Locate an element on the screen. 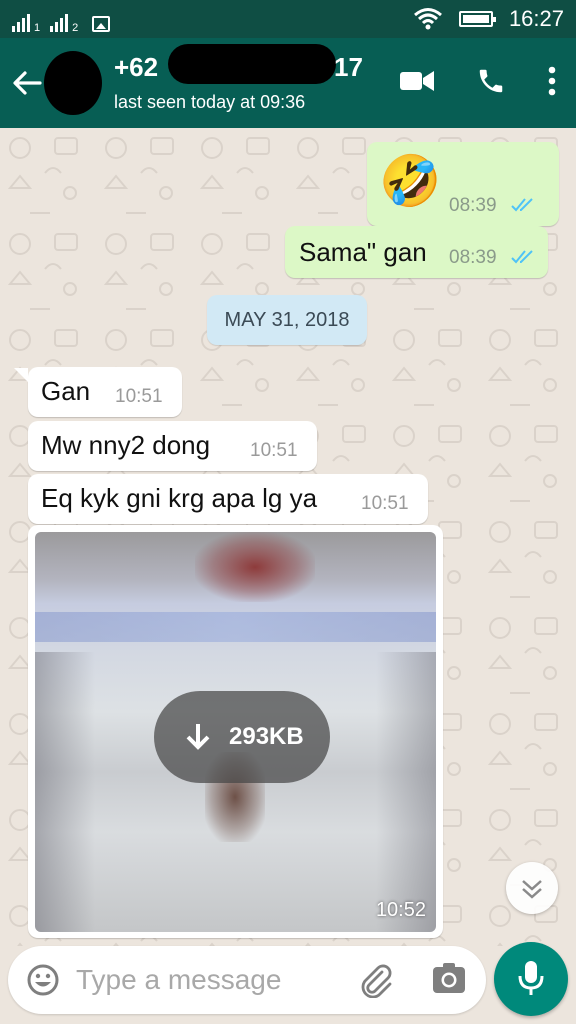  wifi-icon is located at coordinates (427, 19).